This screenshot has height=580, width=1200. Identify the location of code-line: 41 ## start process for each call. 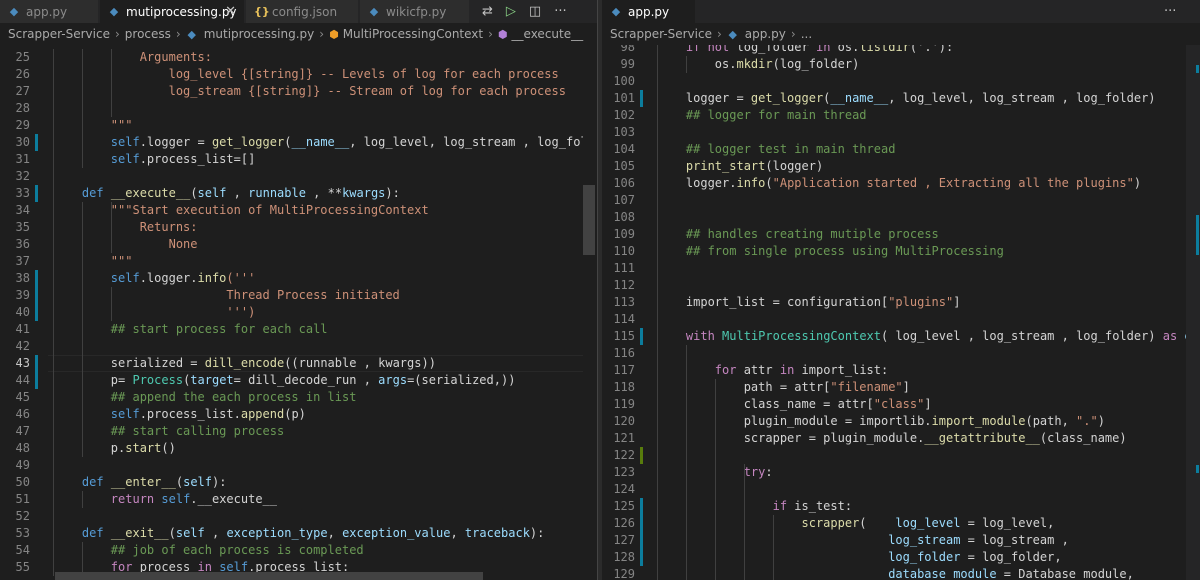
(298, 329).